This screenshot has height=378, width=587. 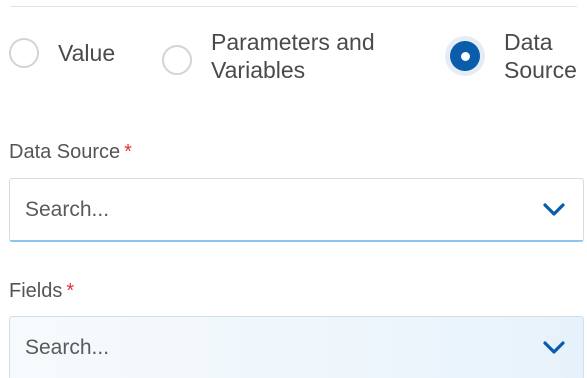 I want to click on data-source-field-label: Data Source *, so click(x=70, y=152).